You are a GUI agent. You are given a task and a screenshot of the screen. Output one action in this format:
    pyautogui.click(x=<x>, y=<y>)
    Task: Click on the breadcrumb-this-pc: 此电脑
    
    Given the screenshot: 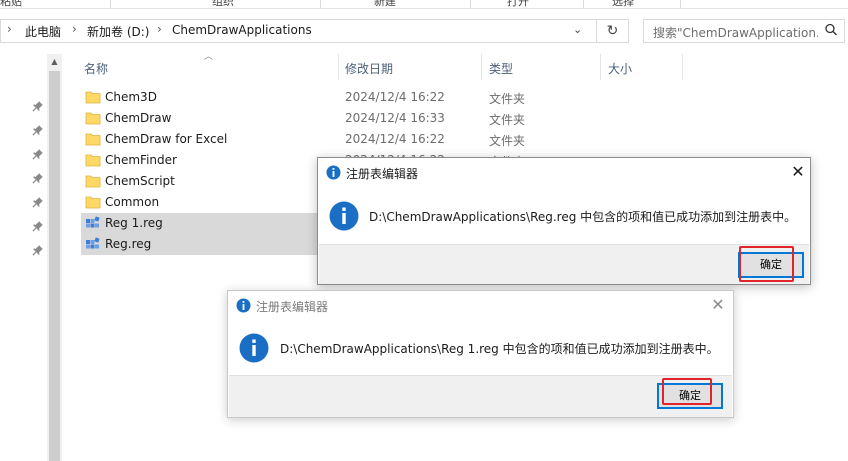 What is the action you would take?
    pyautogui.click(x=43, y=31)
    